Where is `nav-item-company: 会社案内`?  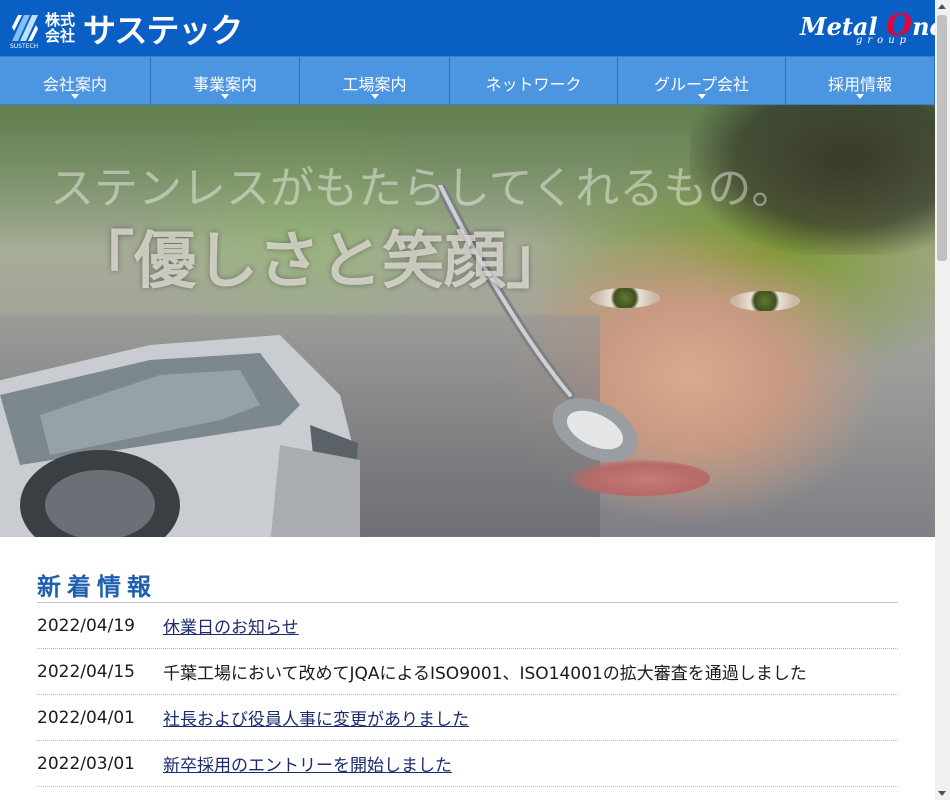 nav-item-company: 会社案内 is located at coordinates (75, 80).